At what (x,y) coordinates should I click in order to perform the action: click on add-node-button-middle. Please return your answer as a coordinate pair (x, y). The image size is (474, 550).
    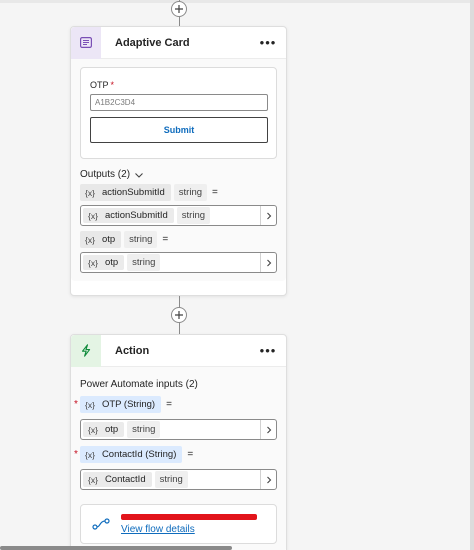
    Looking at the image, I should click on (179, 315).